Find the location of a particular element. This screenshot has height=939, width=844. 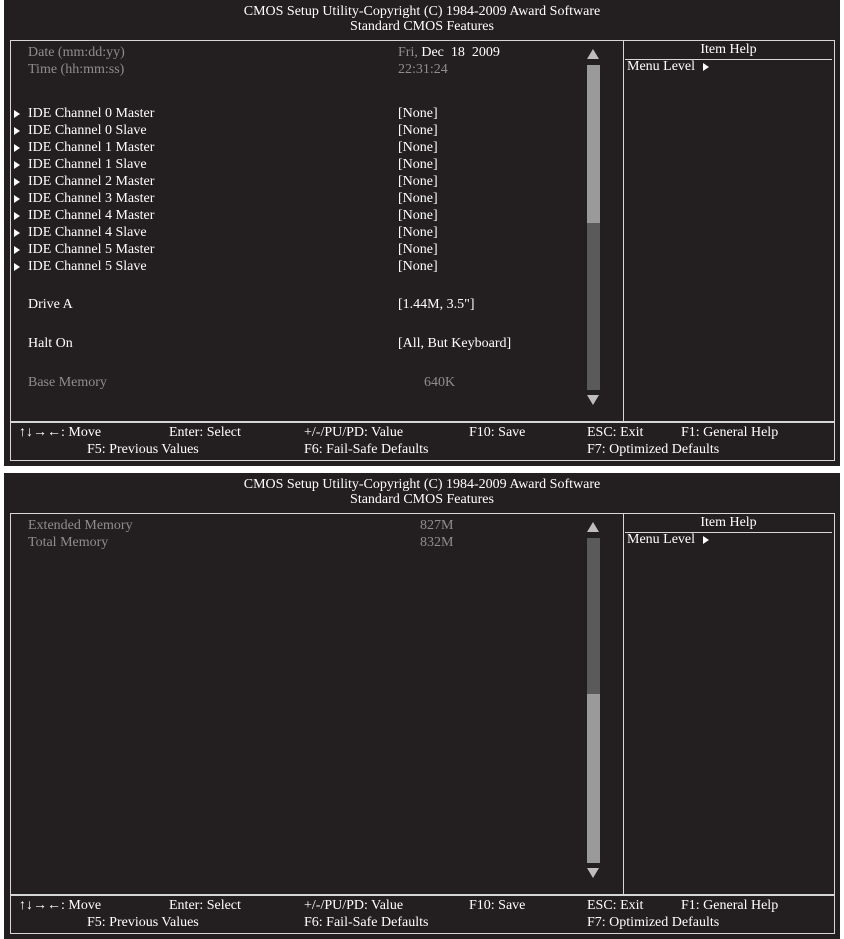

setting-label: Halt On is located at coordinates (50, 343).